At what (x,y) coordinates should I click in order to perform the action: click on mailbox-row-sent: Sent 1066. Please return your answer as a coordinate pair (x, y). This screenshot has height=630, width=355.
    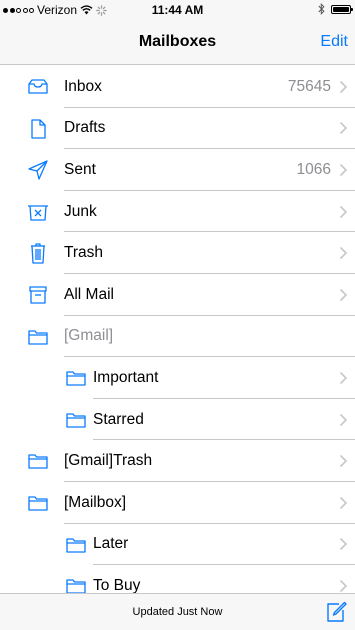
    Looking at the image, I should click on (177, 170).